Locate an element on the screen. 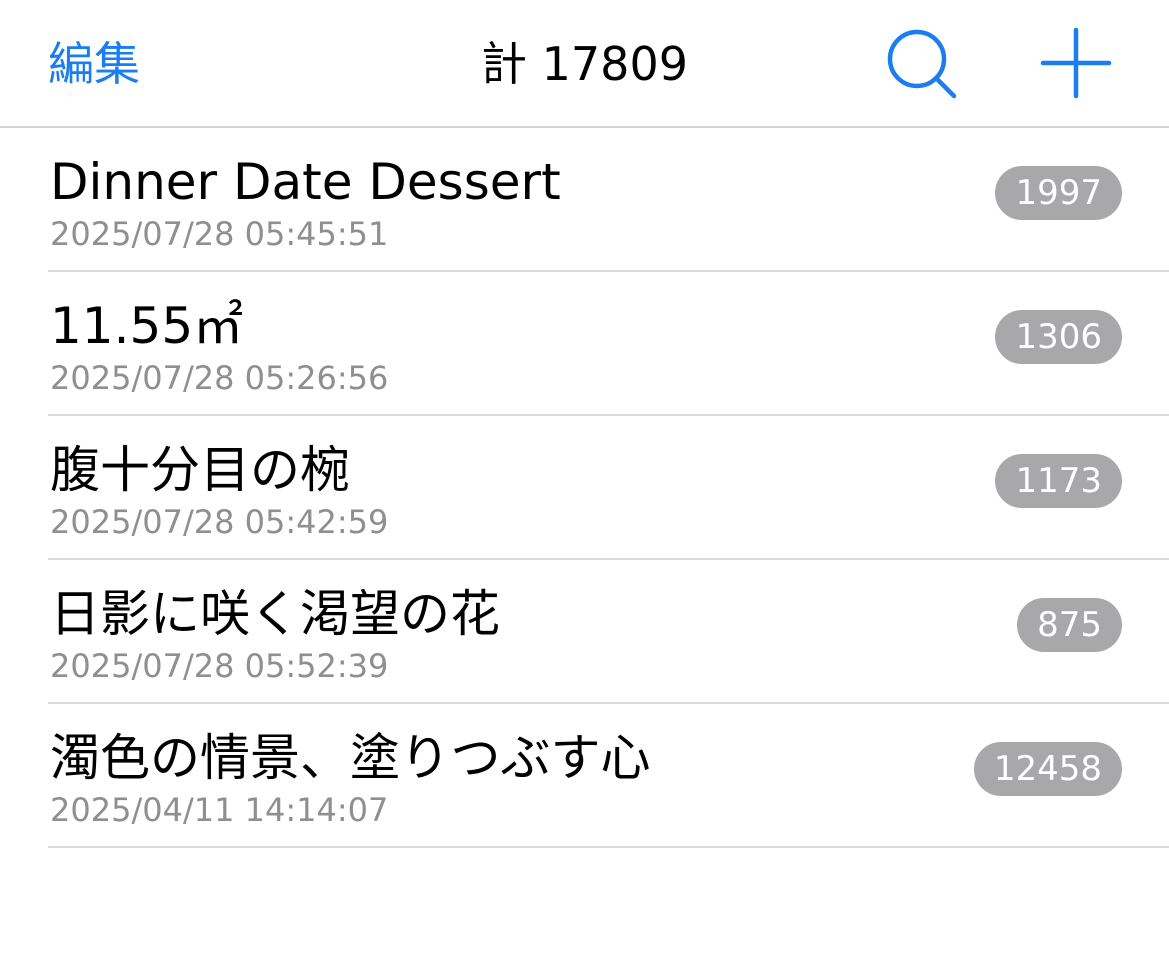 This screenshot has height=980, width=1169. search-button is located at coordinates (922, 64).